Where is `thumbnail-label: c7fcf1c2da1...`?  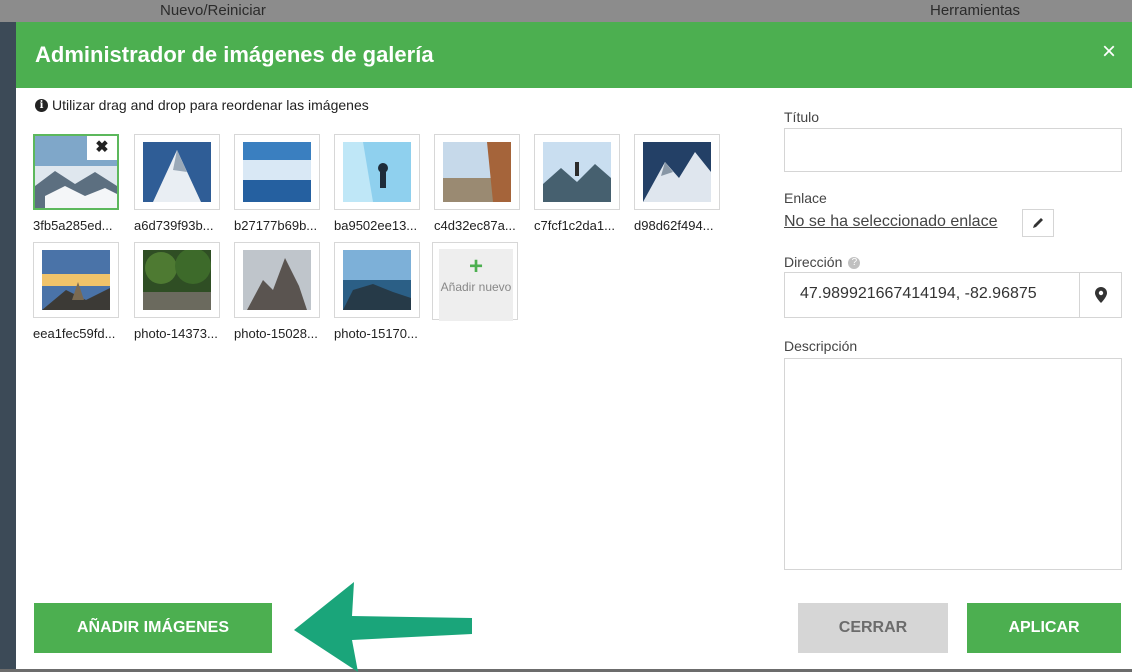 thumbnail-label: c7fcf1c2da1... is located at coordinates (574, 225).